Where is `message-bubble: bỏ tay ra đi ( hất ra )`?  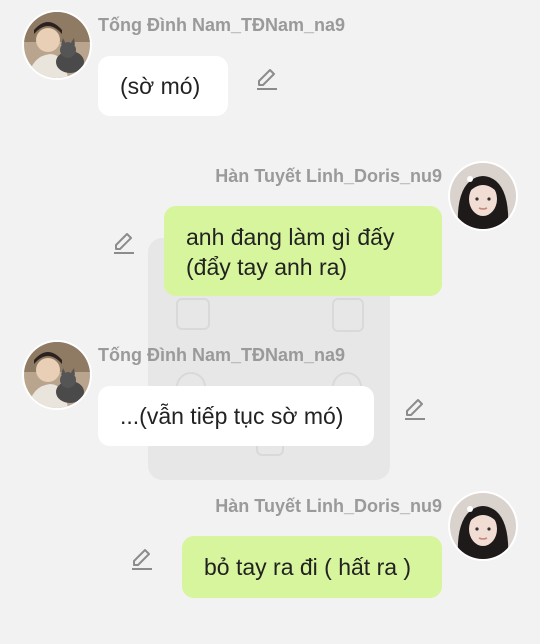 message-bubble: bỏ tay ra đi ( hất ra ) is located at coordinates (312, 567).